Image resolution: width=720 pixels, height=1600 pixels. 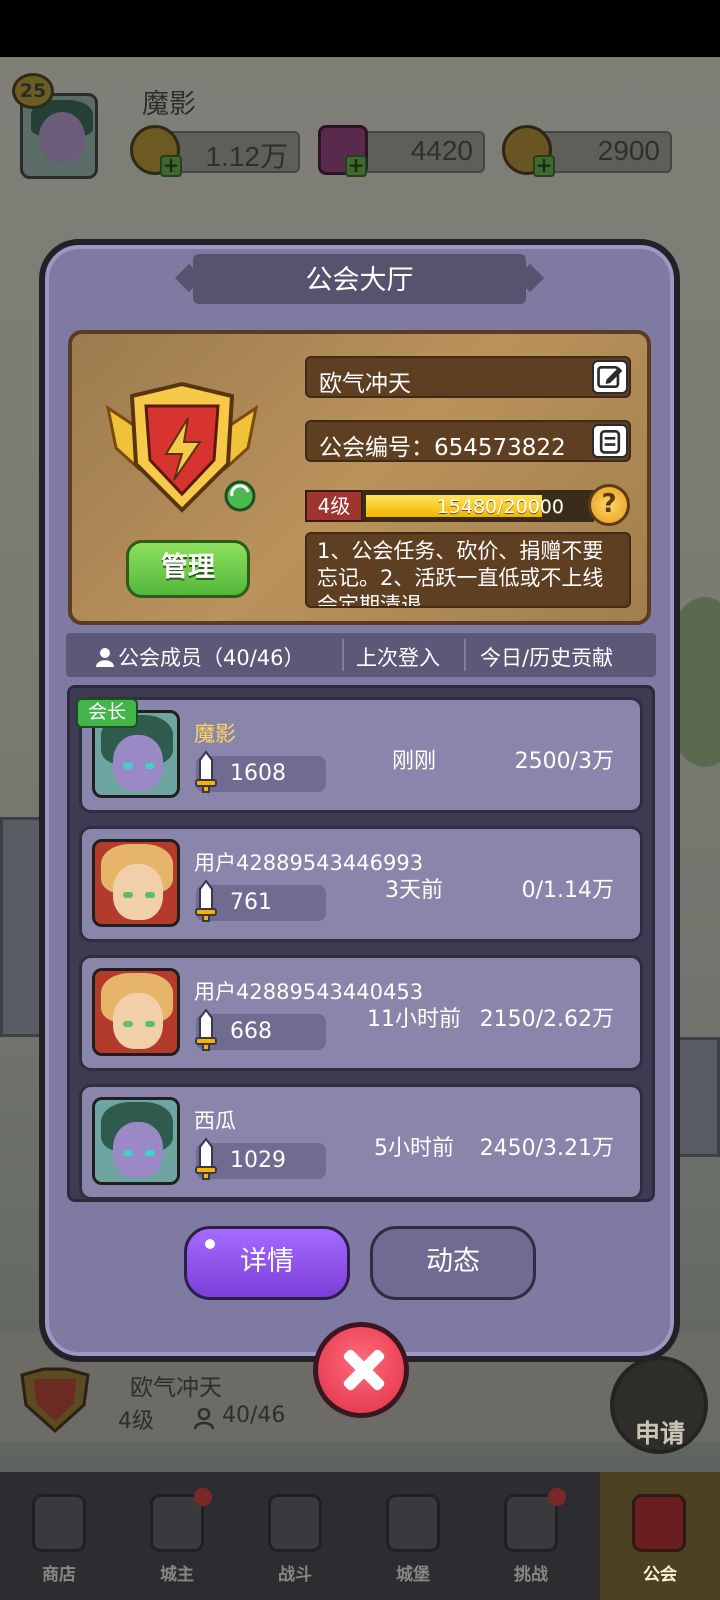 I want to click on guild-notice: 1、公会任务、砍价、捐赠不要忘记。2、活跃一直低或不上线会定期清退, so click(x=468, y=570).